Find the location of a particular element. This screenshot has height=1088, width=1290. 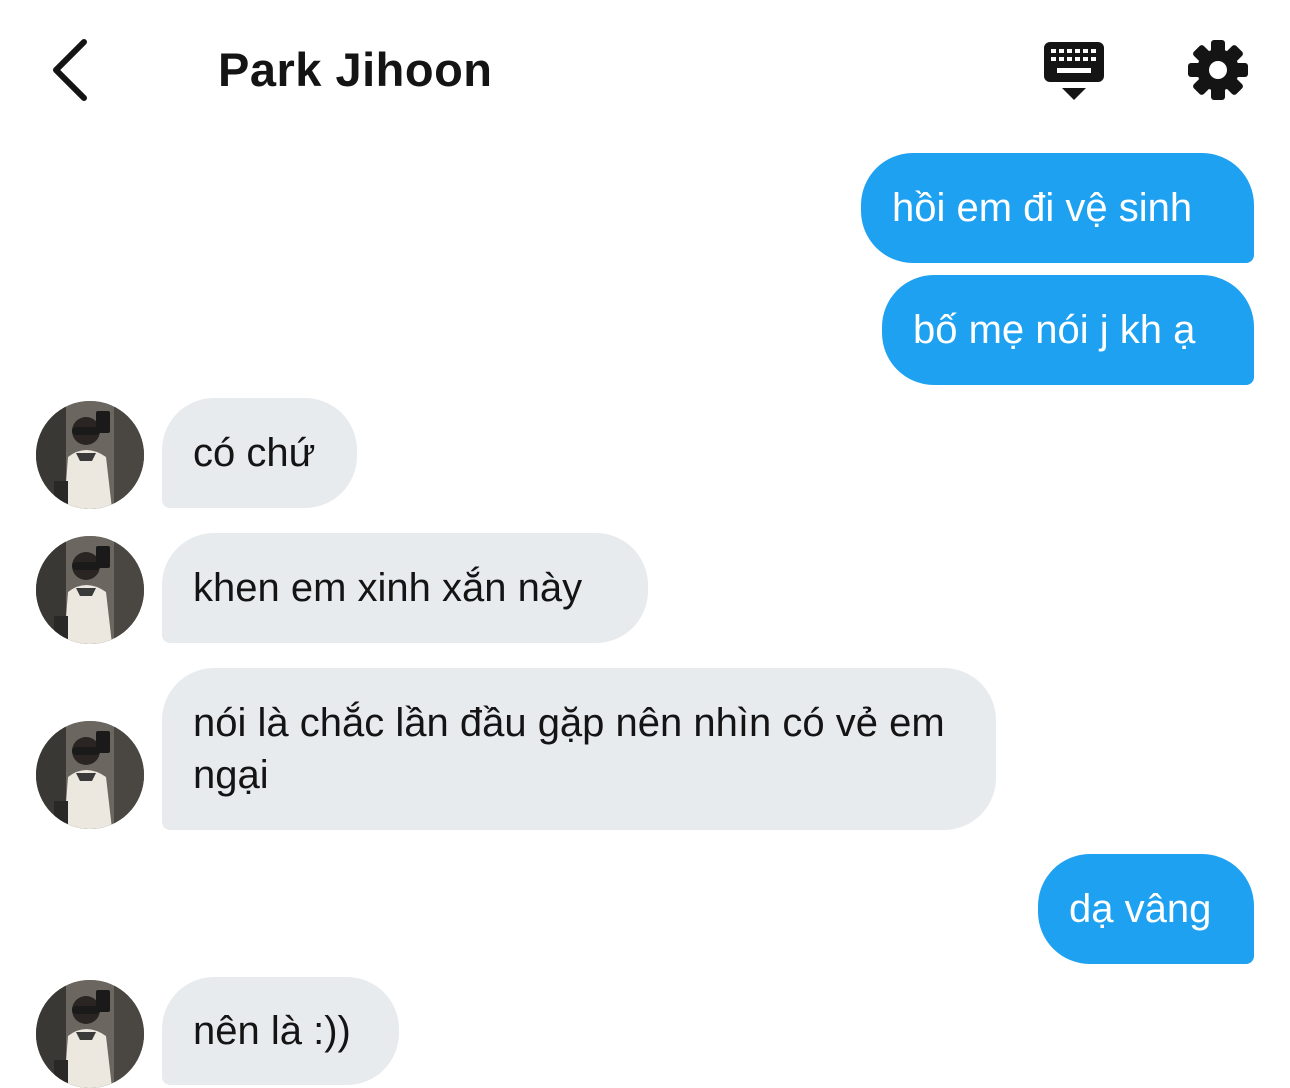

message-bubble-incoming: nên là :)) is located at coordinates (280, 1031).